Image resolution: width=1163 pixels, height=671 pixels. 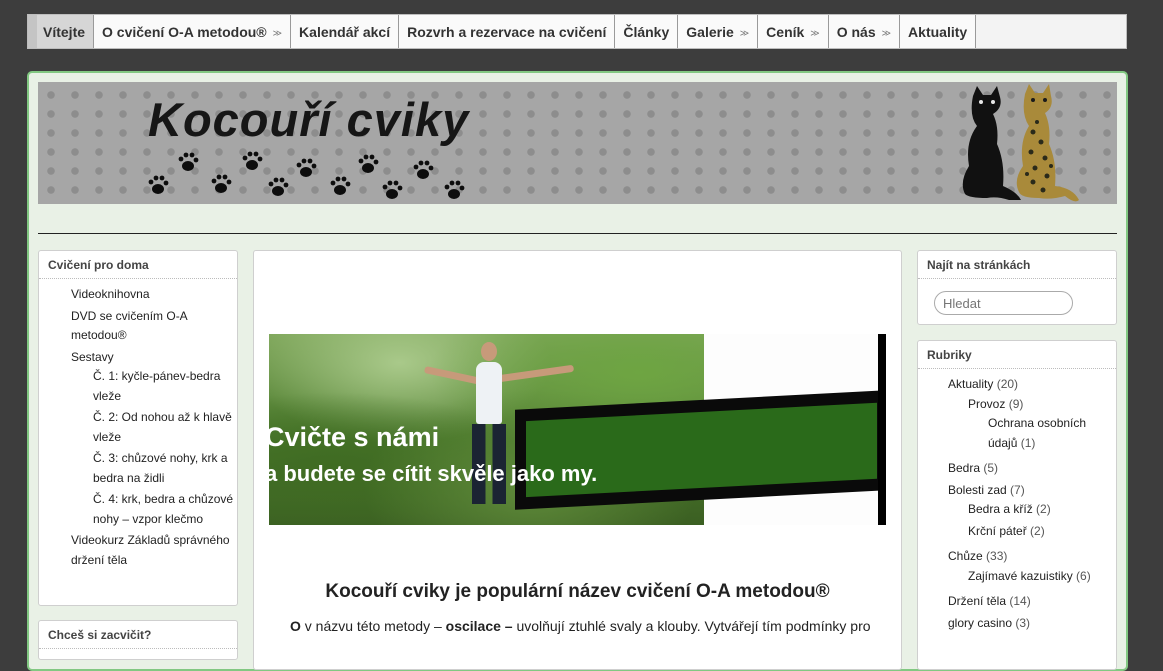 I want to click on menu-item-videoknihovna: Videoknihovna, so click(x=154, y=295).